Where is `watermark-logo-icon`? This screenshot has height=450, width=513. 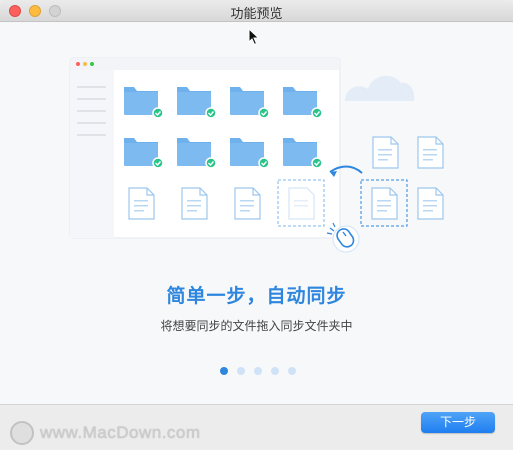
watermark-logo-icon is located at coordinates (22, 433).